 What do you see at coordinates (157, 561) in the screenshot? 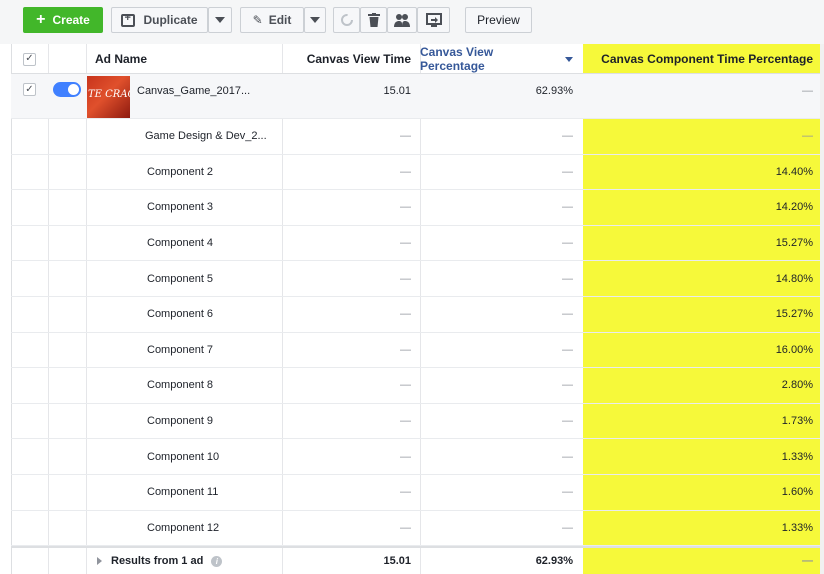
I see `footer-label: Results from 1 ad` at bounding box center [157, 561].